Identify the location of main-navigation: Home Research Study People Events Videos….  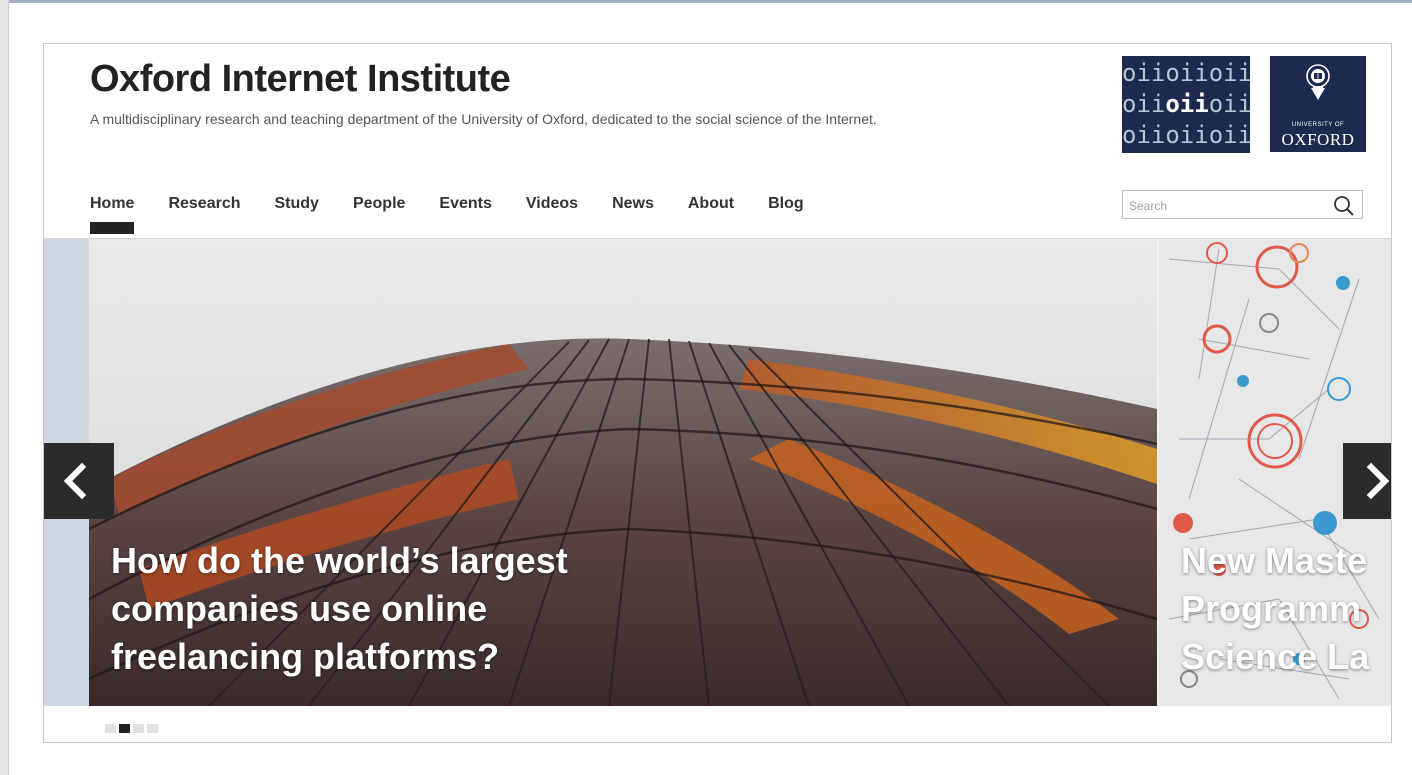
(464, 213).